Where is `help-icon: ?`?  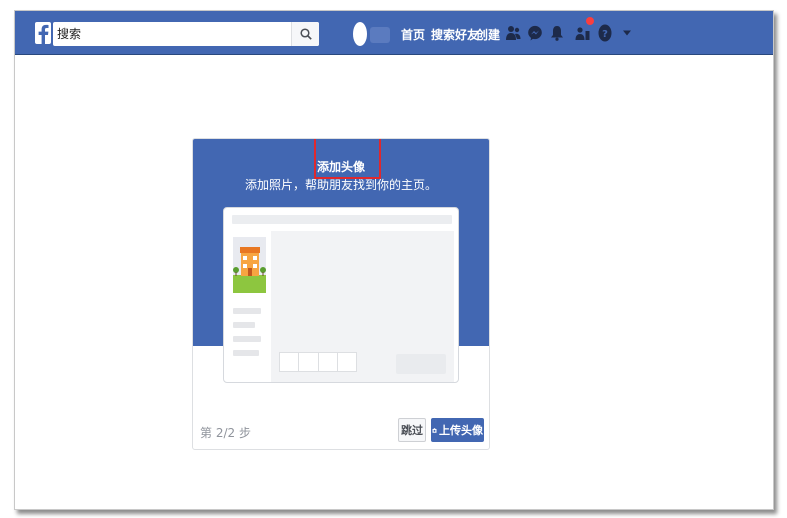 help-icon: ? is located at coordinates (605, 33).